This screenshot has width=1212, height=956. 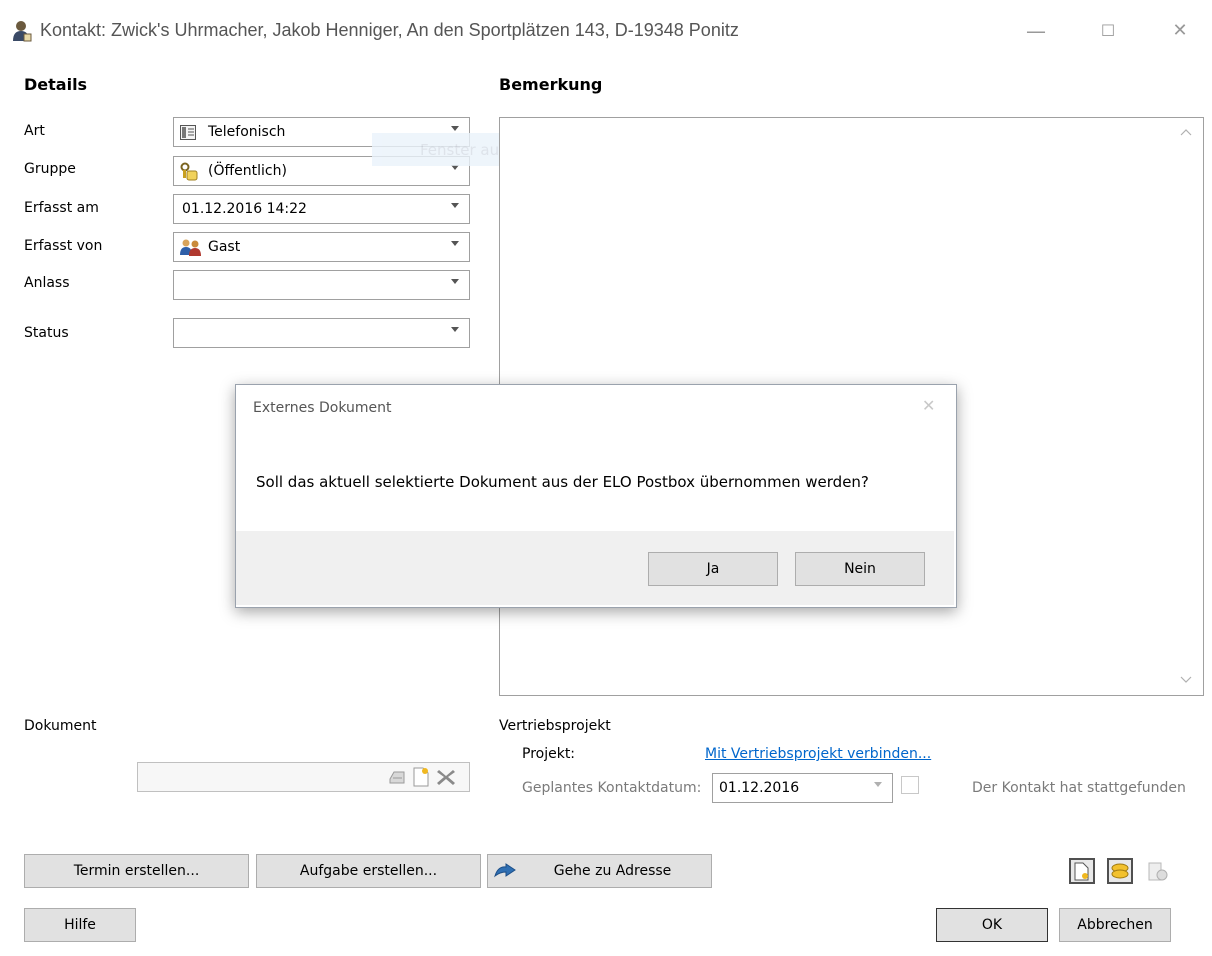 I want to click on map-arrow-icon, so click(x=505, y=870).